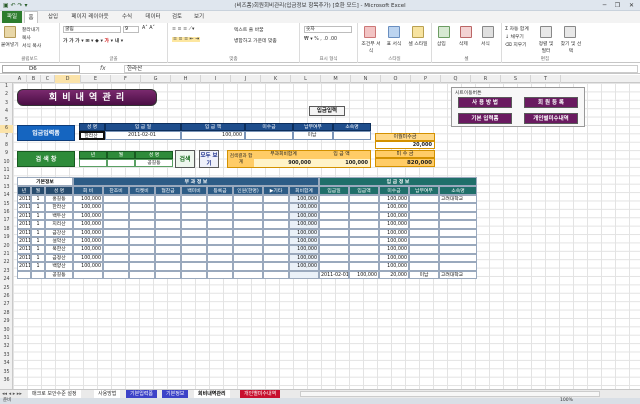 This screenshot has width=640, height=404. Describe the element at coordinates (6, 179) in the screenshot. I see `row-header: 12` at that location.